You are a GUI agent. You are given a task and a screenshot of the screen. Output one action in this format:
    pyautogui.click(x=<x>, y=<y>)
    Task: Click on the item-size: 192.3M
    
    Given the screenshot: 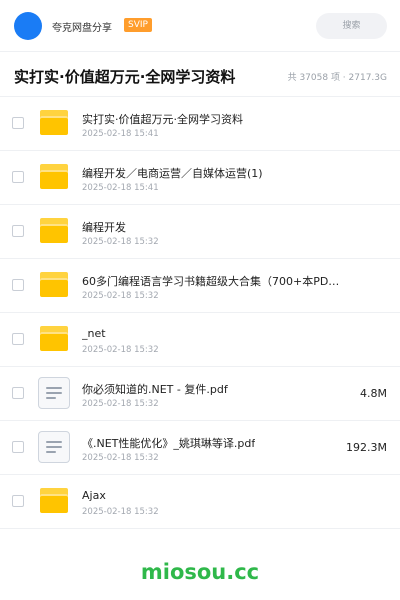 What is the action you would take?
    pyautogui.click(x=366, y=447)
    